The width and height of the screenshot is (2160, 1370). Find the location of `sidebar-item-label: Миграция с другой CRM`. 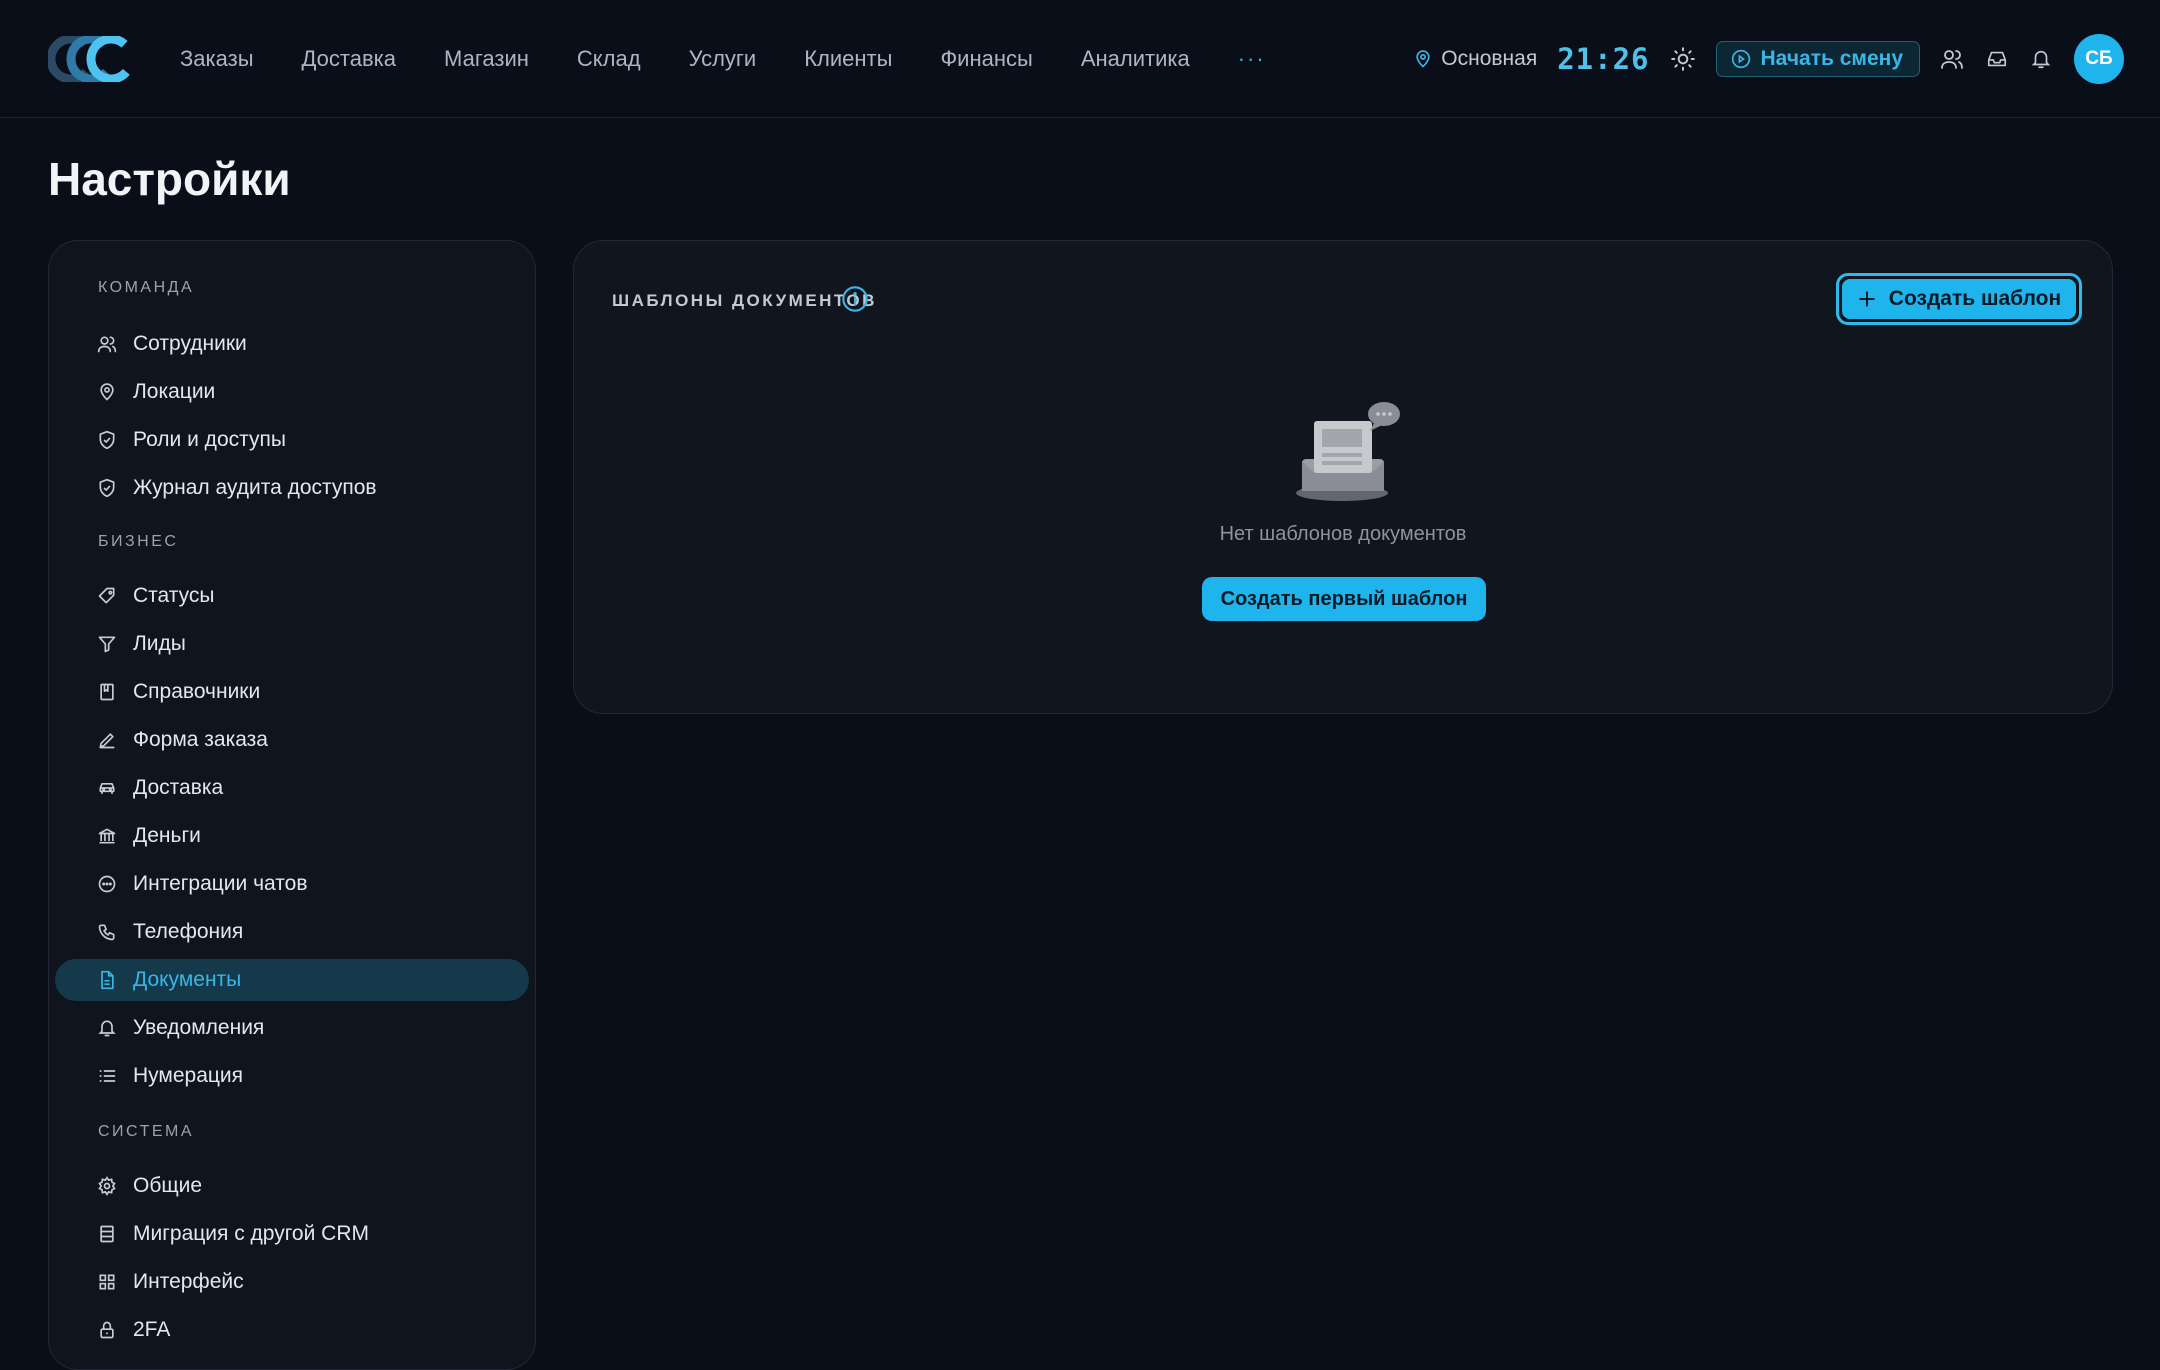

sidebar-item-label: Миграция с другой CRM is located at coordinates (251, 1233).